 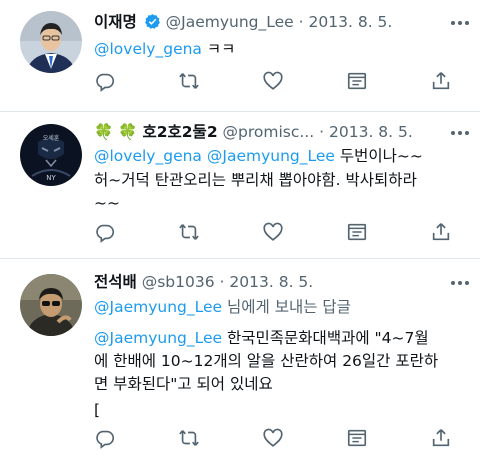 What do you see at coordinates (51, 138) in the screenshot?
I see `avatar-text-top: 오세훈` at bounding box center [51, 138].